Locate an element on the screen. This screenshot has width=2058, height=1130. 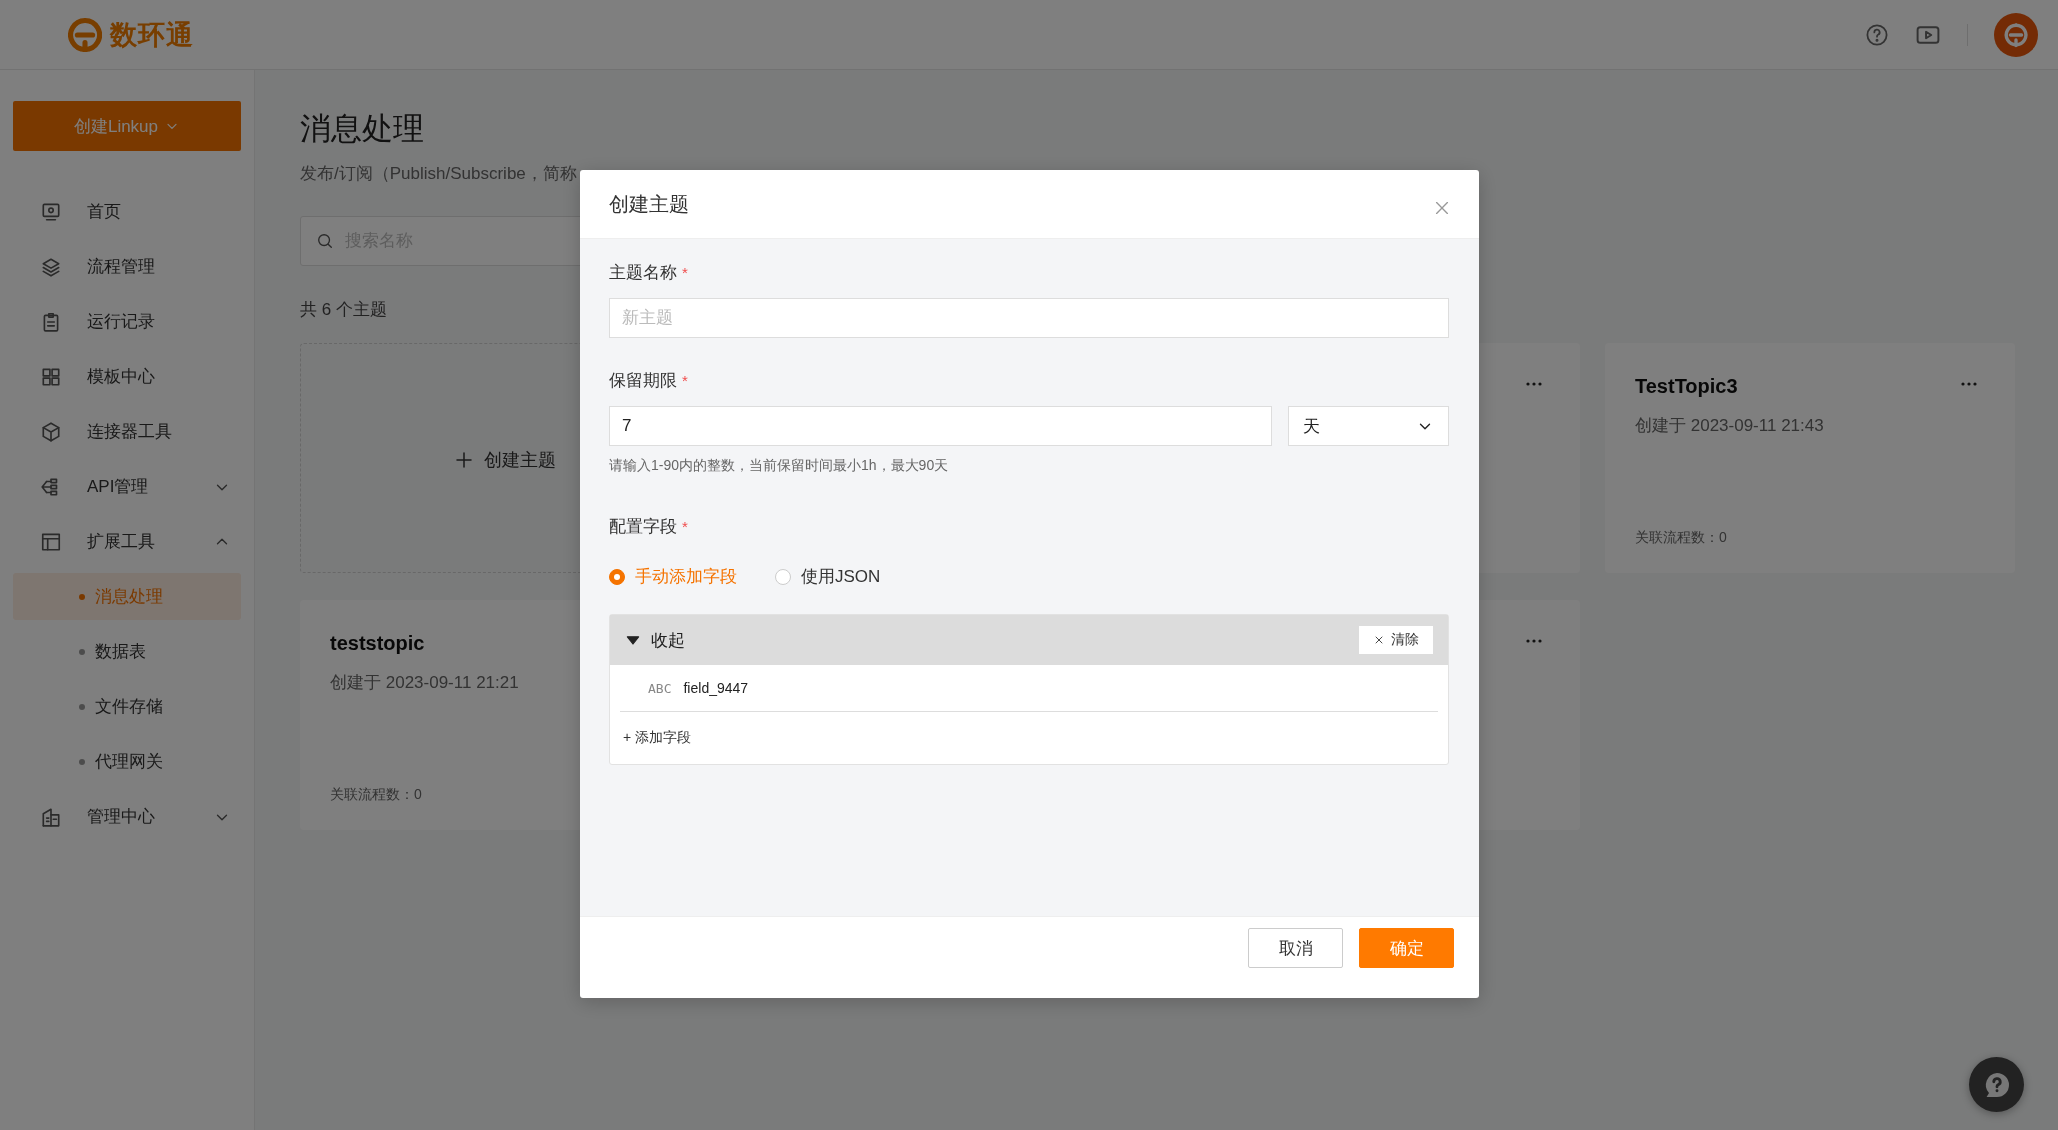
field-label: 保留期限 is located at coordinates (643, 381).